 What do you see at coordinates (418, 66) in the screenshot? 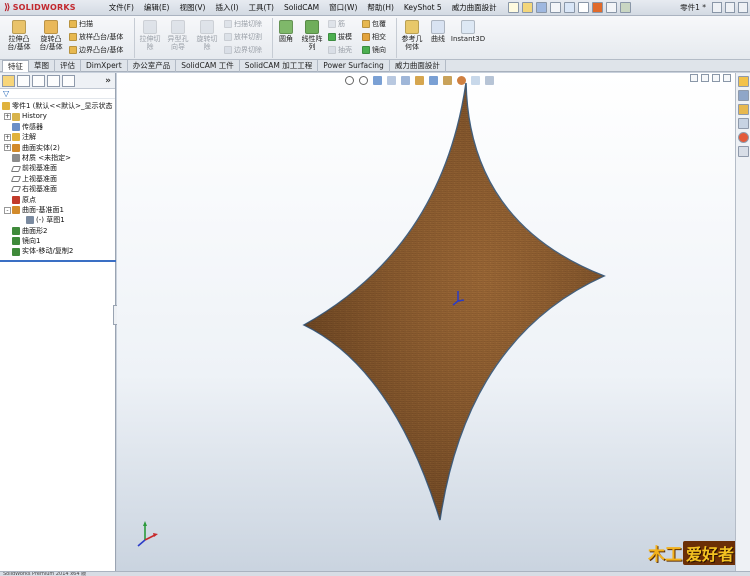
I see `tab-power-surfacing-cn: 威力曲面設計` at bounding box center [418, 66].